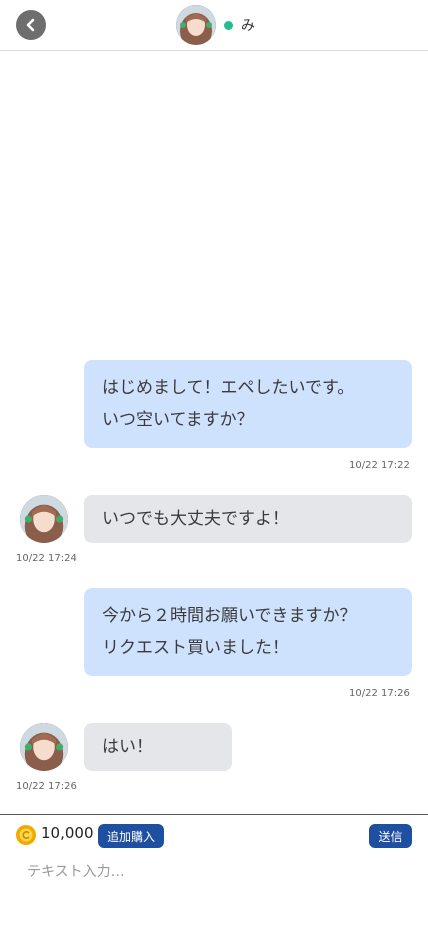 The width and height of the screenshot is (428, 926). I want to click on send-button: 送信, so click(390, 836).